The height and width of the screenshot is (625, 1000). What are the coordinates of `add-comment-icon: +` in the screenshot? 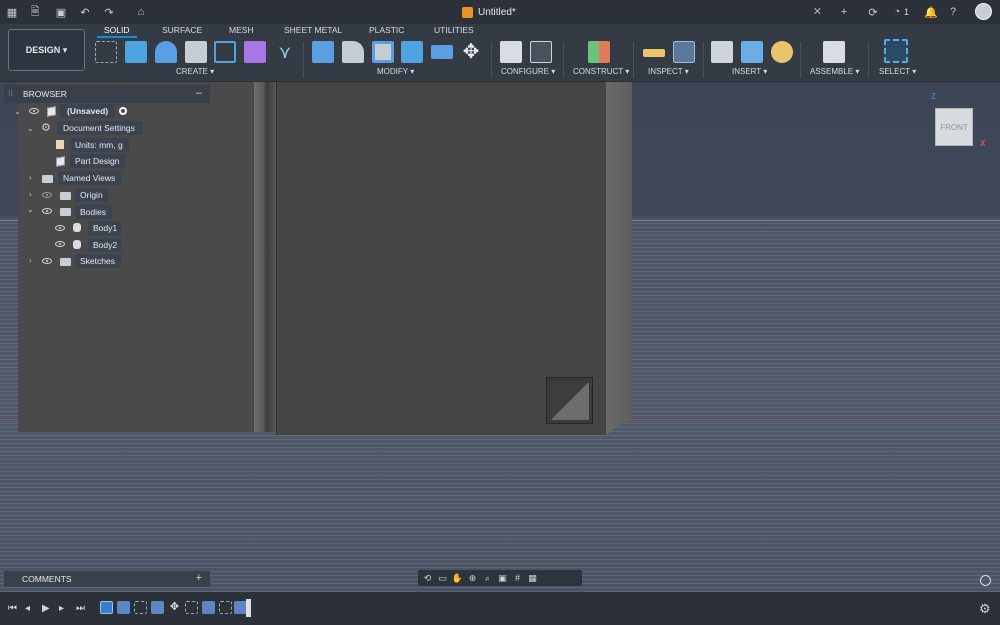 It's located at (199, 578).